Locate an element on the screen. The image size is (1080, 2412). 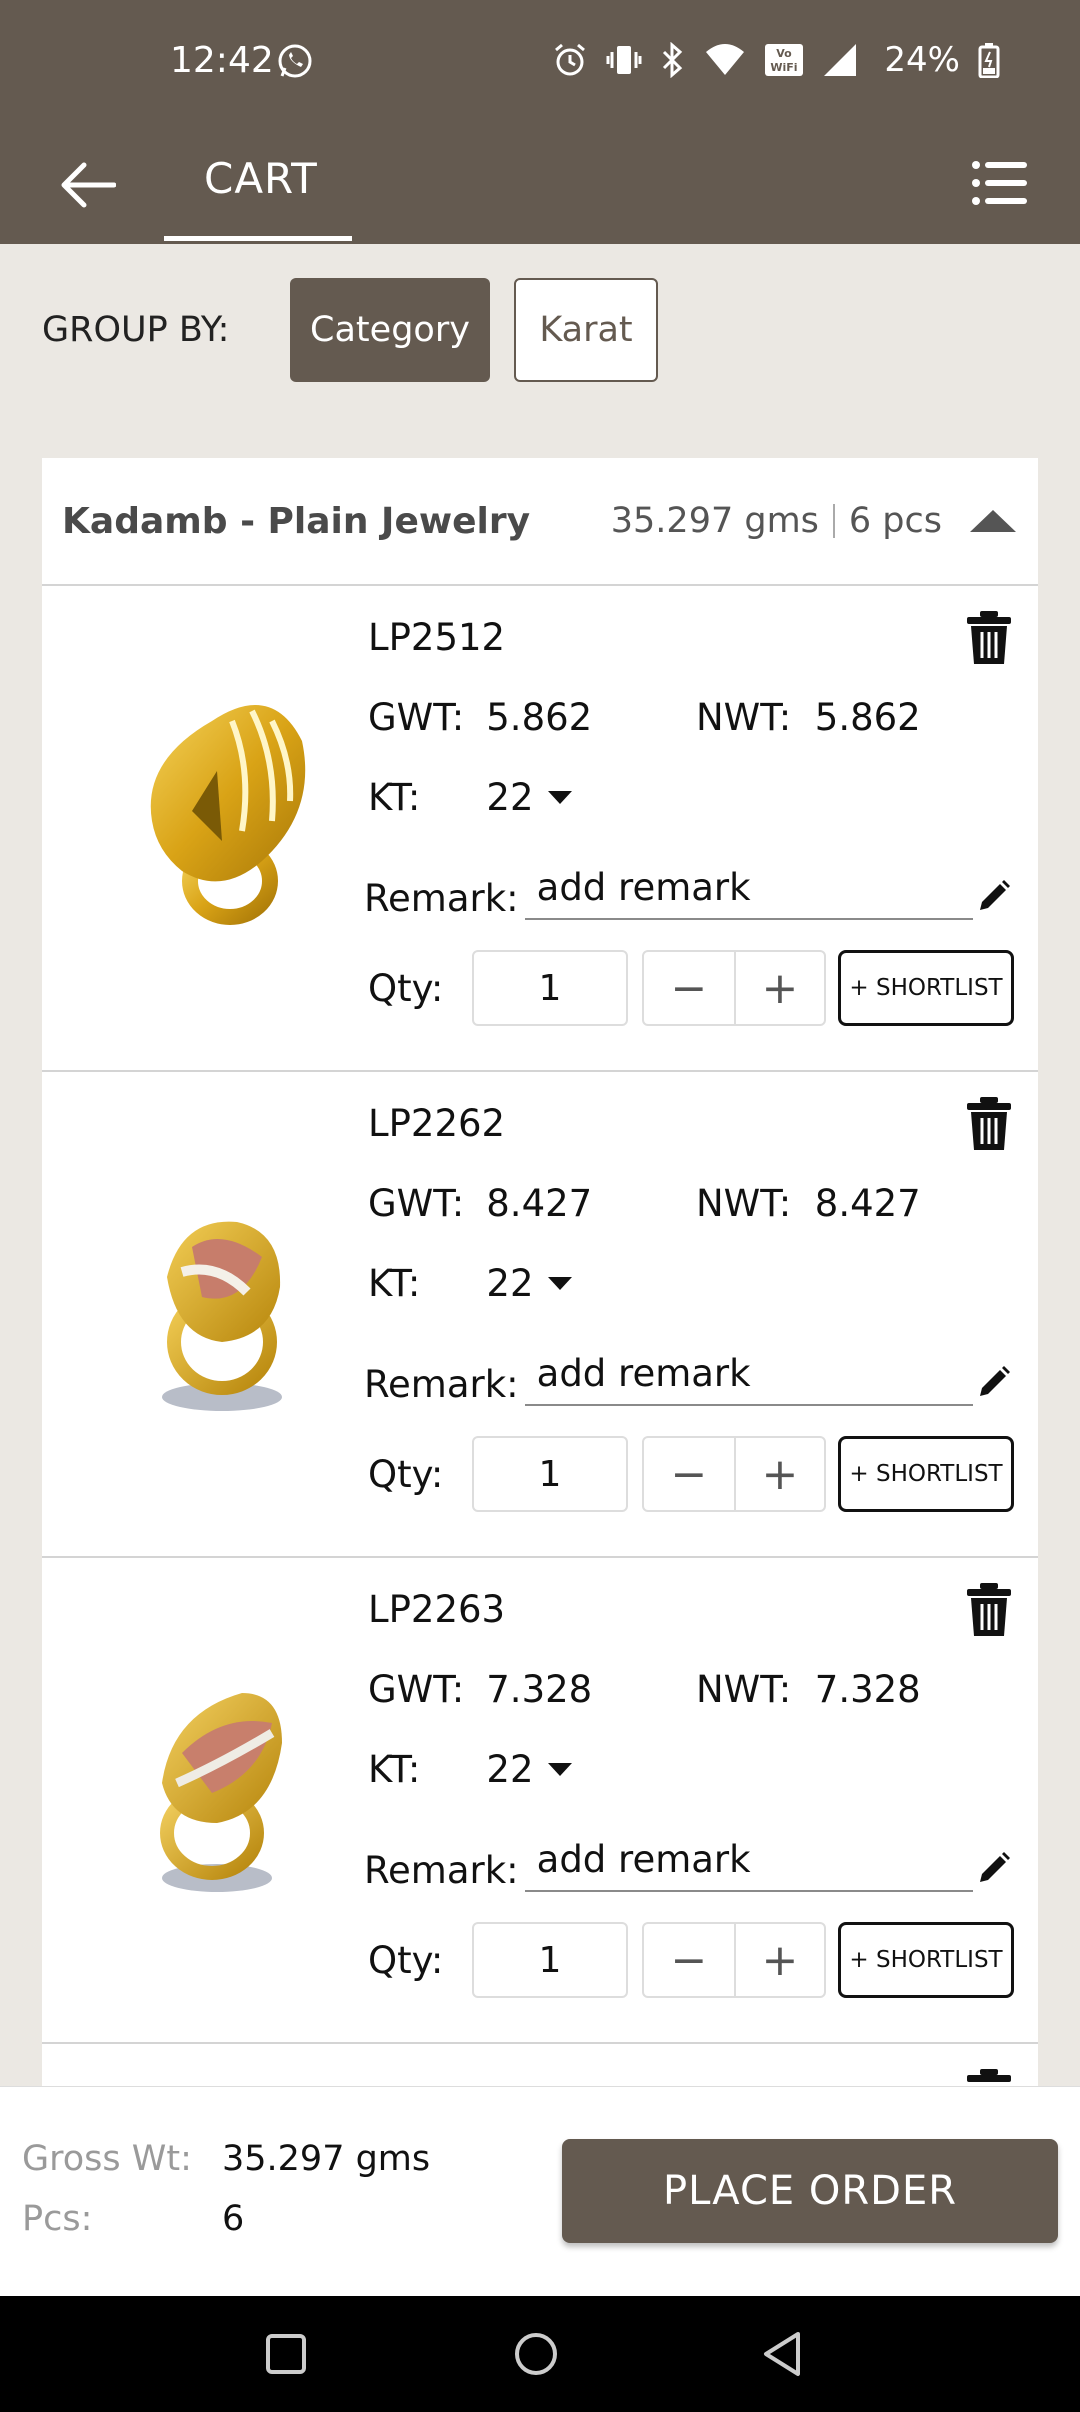
weight-row: GWT: 5.862 NWT: 5.862 is located at coordinates (644, 717).